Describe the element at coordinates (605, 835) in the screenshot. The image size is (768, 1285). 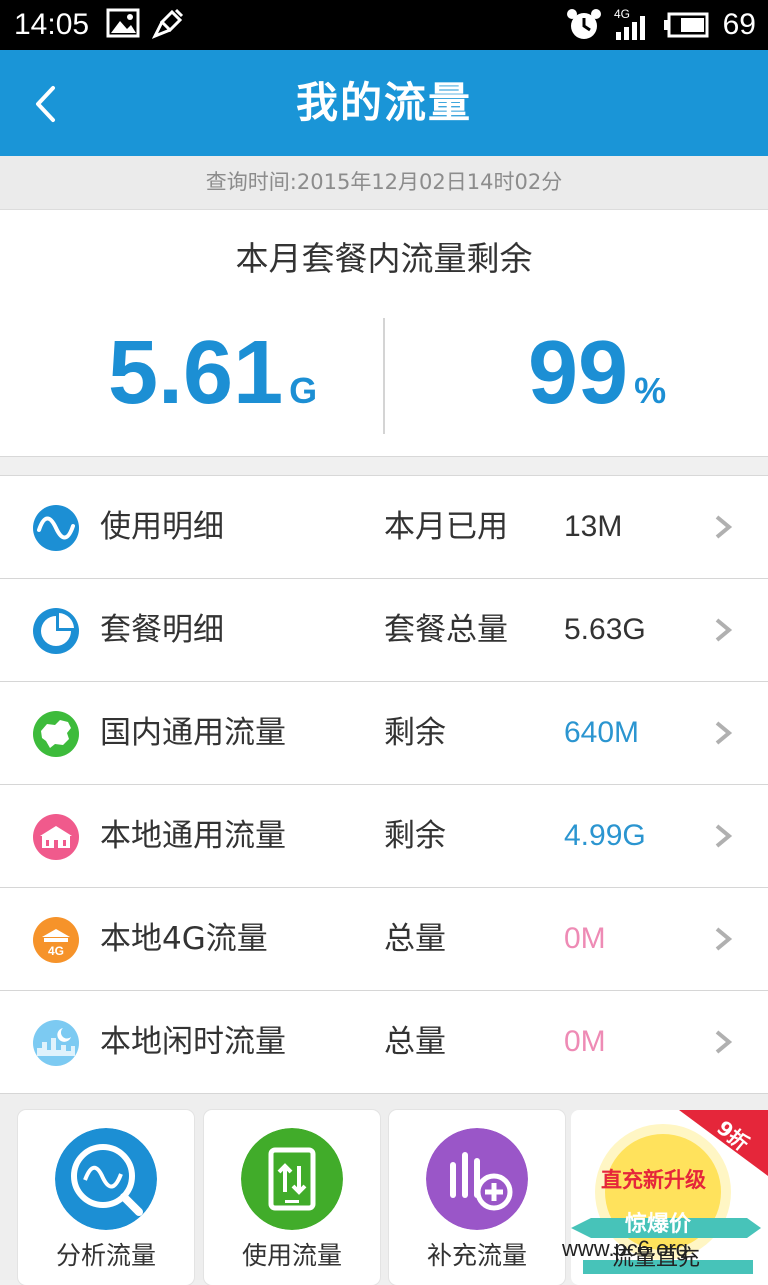
I see `row-value: 4.99G` at that location.